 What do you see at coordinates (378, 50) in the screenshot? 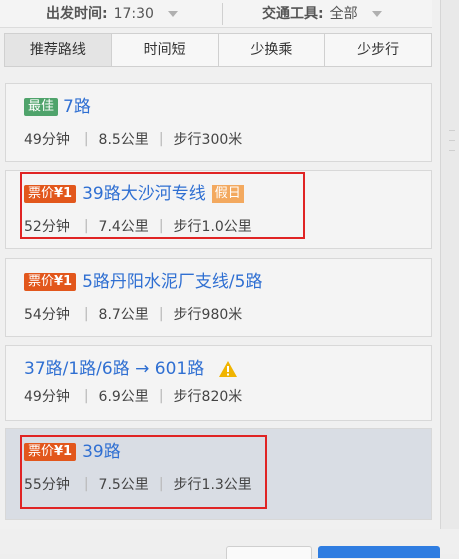
I see `tab-least-walking: 少步行` at bounding box center [378, 50].